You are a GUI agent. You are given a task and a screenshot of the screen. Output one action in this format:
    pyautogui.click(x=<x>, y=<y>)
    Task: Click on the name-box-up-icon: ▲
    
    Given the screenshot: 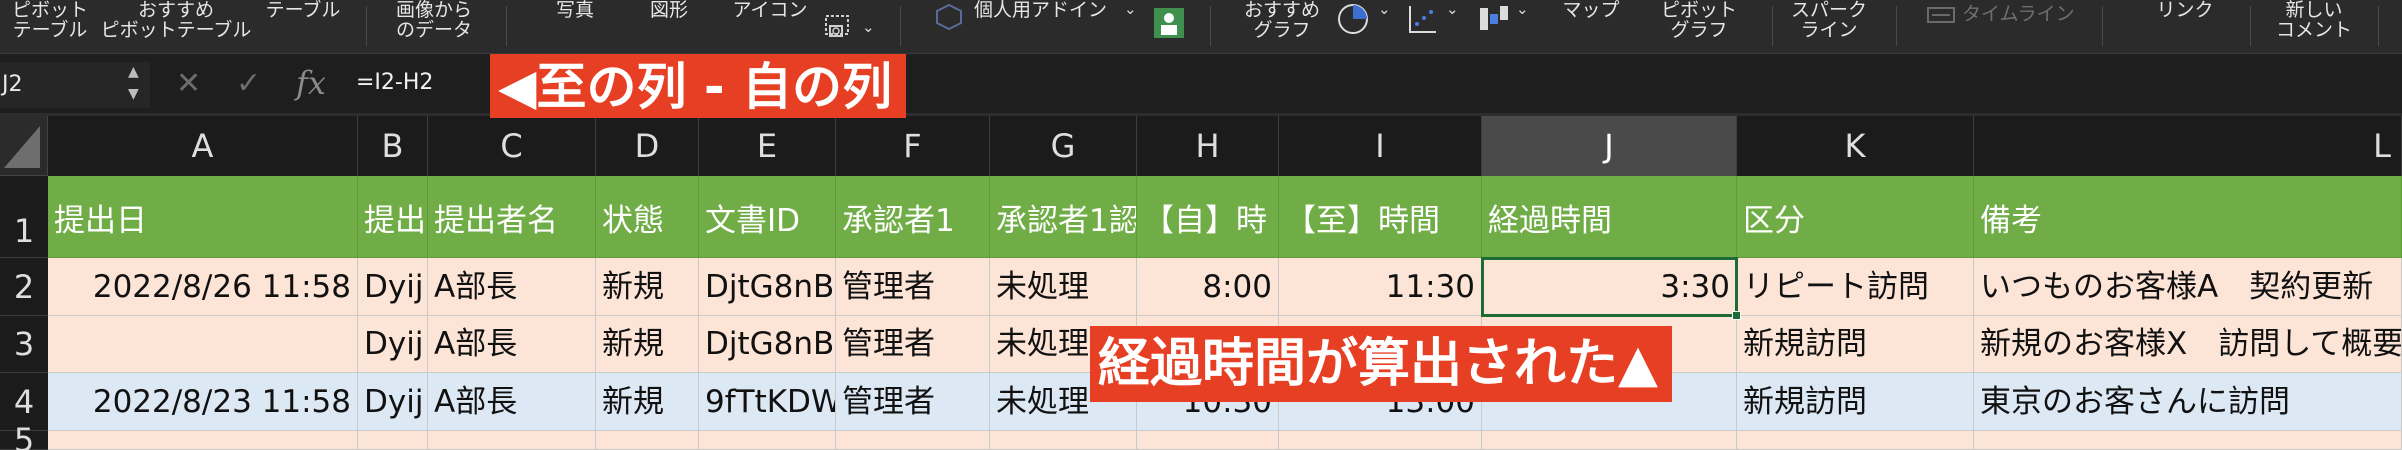 What is the action you would take?
    pyautogui.click(x=133, y=72)
    